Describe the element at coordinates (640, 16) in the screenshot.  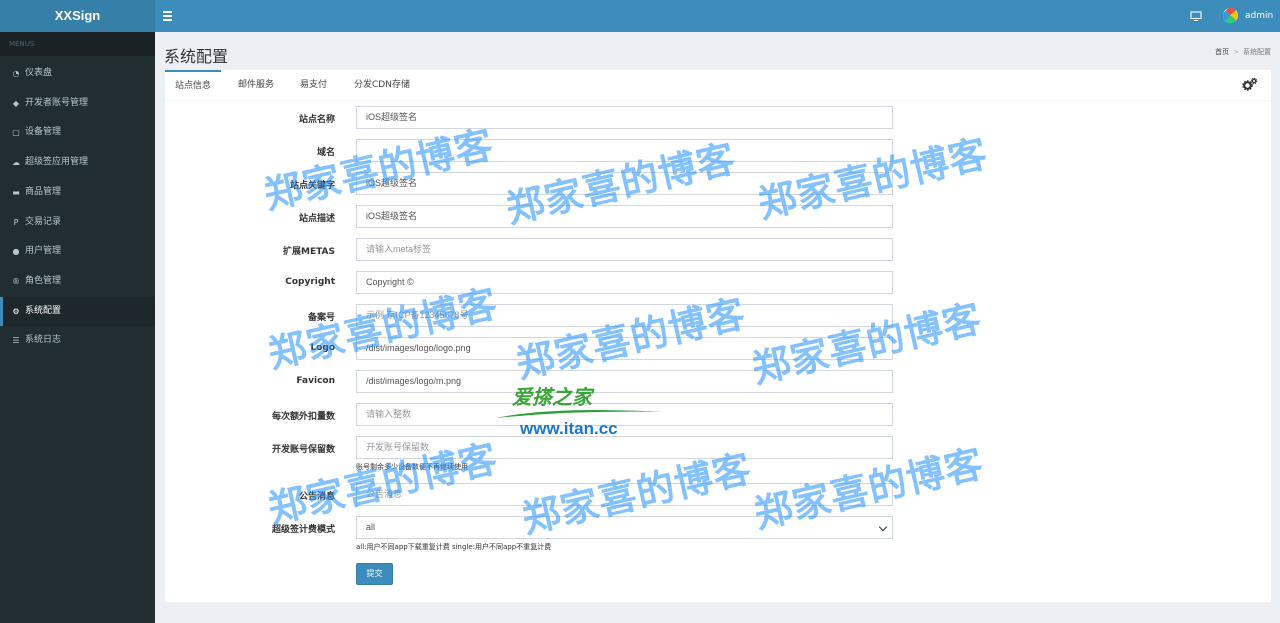
I see `top-navbar: XXSign admin` at that location.